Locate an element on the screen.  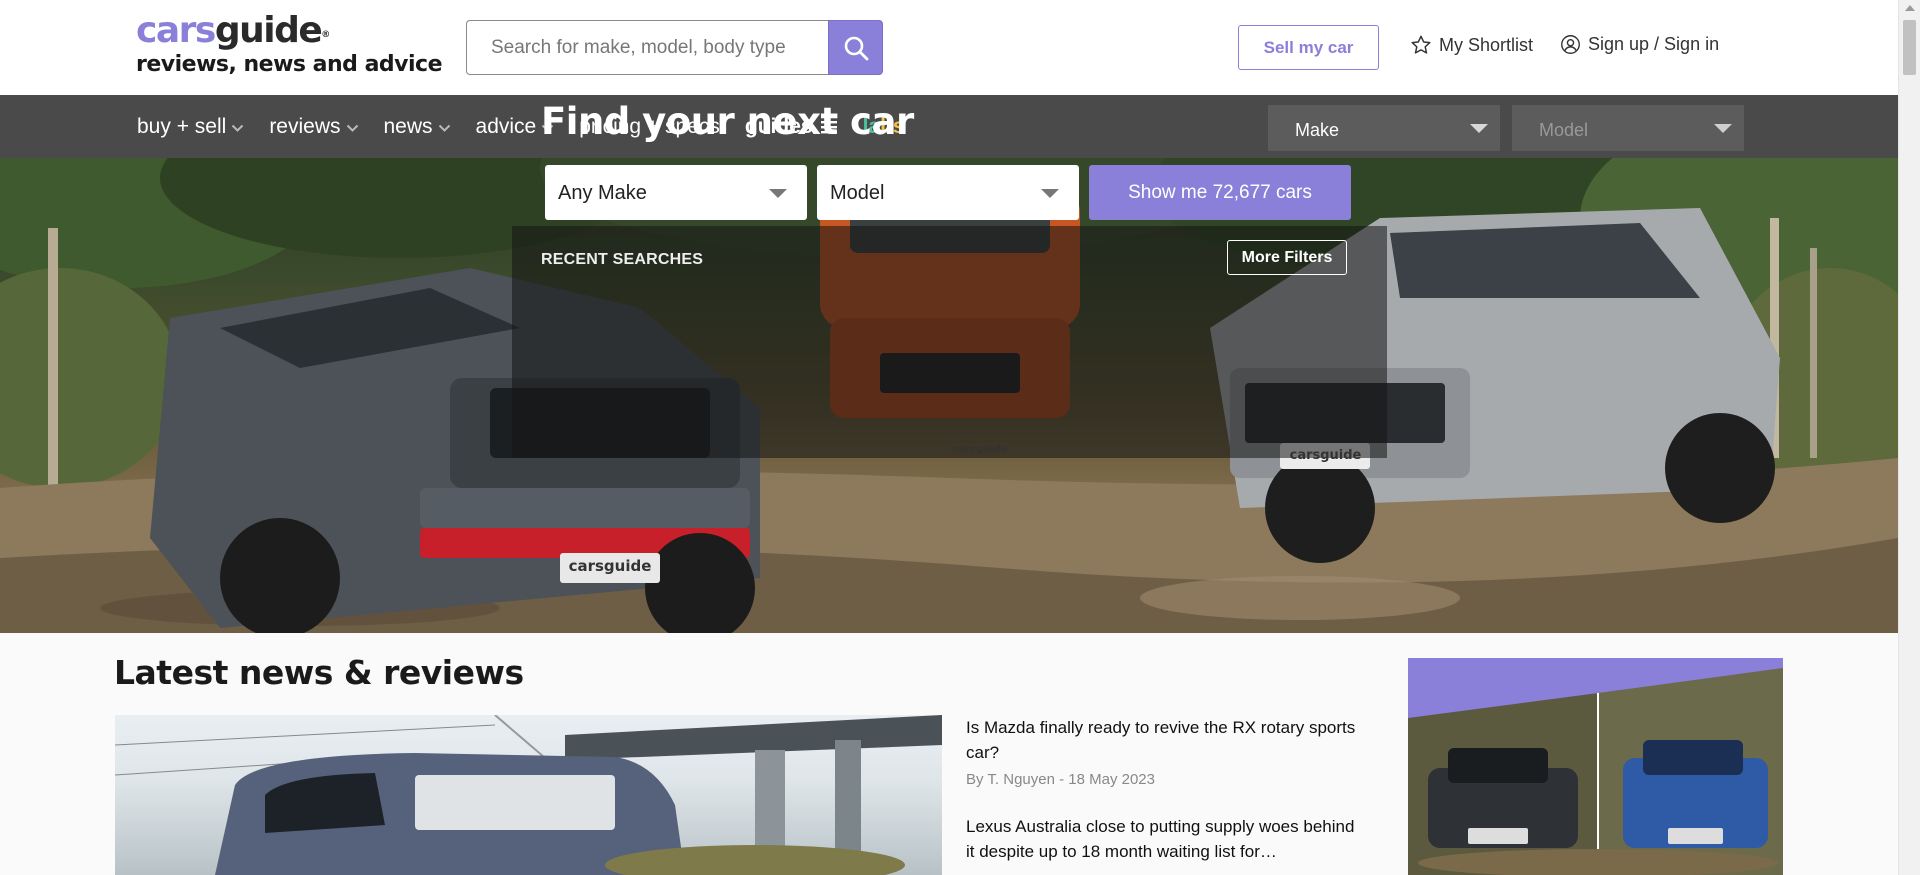
nav-item-label: reviews is located at coordinates (305, 126).